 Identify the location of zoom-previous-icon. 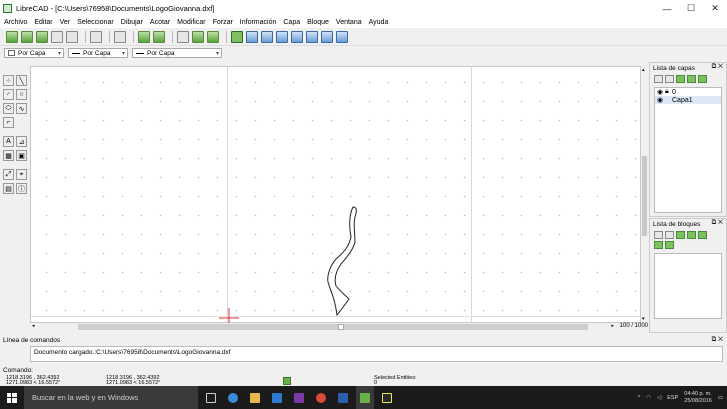
(312, 36).